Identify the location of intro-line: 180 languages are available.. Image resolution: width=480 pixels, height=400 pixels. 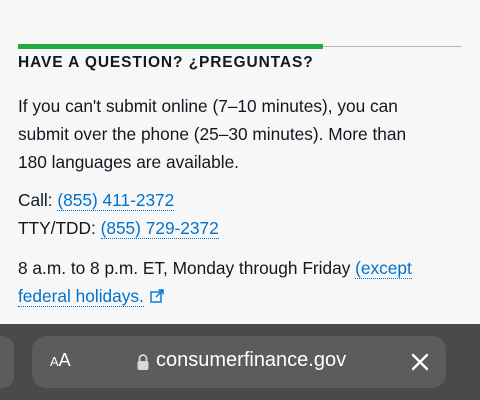
(128, 162).